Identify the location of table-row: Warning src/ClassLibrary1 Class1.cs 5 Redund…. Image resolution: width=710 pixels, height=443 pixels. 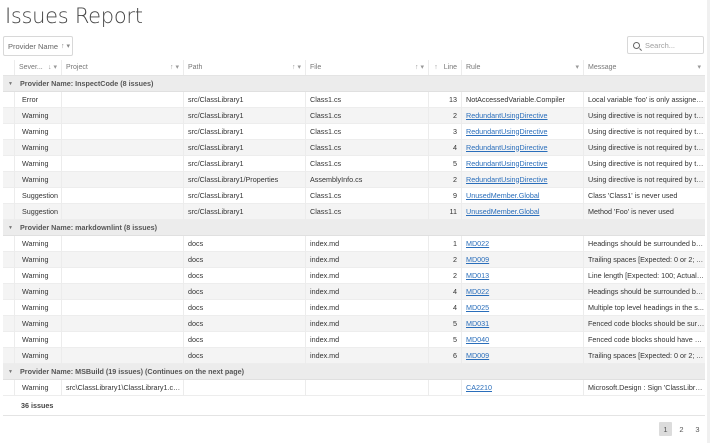
(354, 163).